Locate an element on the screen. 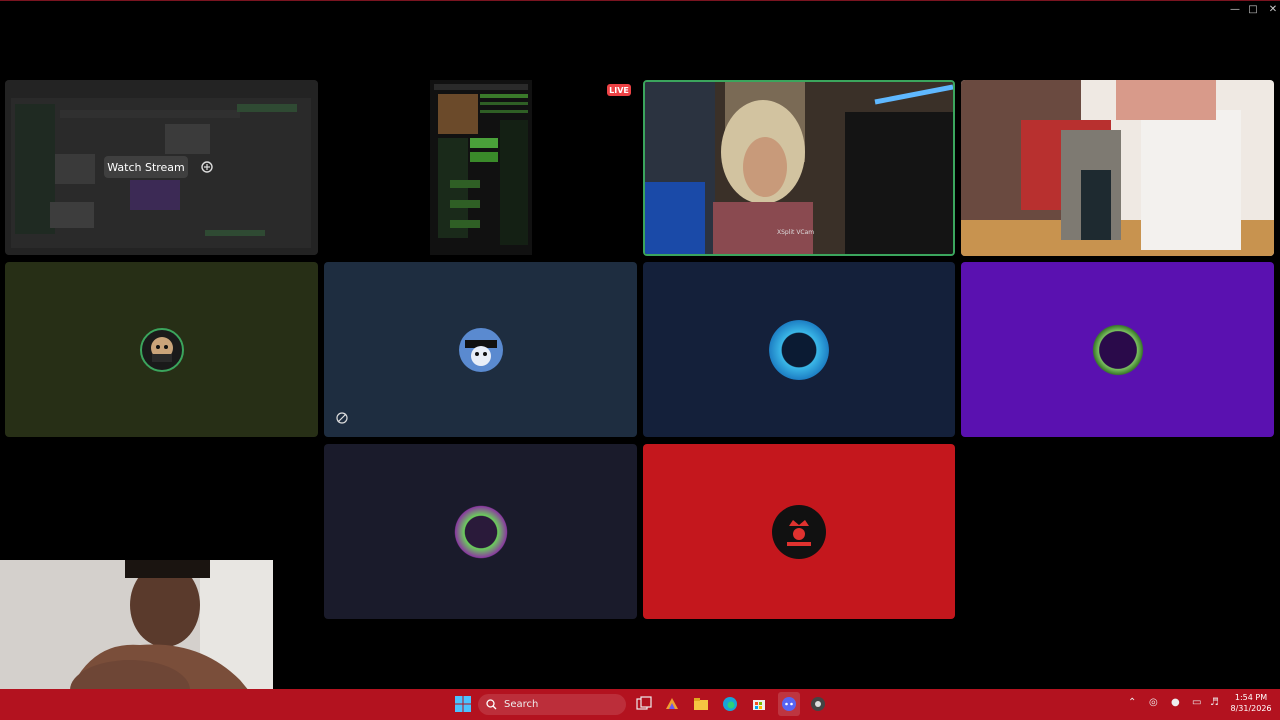  no-video-icon is located at coordinates (342, 418).